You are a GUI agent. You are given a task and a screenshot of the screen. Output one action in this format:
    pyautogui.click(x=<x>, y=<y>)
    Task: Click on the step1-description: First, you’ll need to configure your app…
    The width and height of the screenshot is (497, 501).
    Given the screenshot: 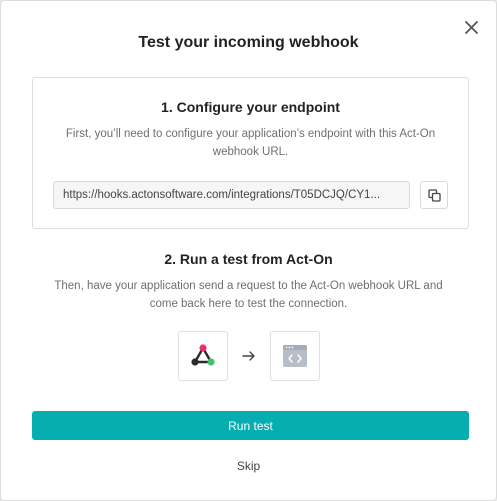 What is the action you would take?
    pyautogui.click(x=250, y=143)
    